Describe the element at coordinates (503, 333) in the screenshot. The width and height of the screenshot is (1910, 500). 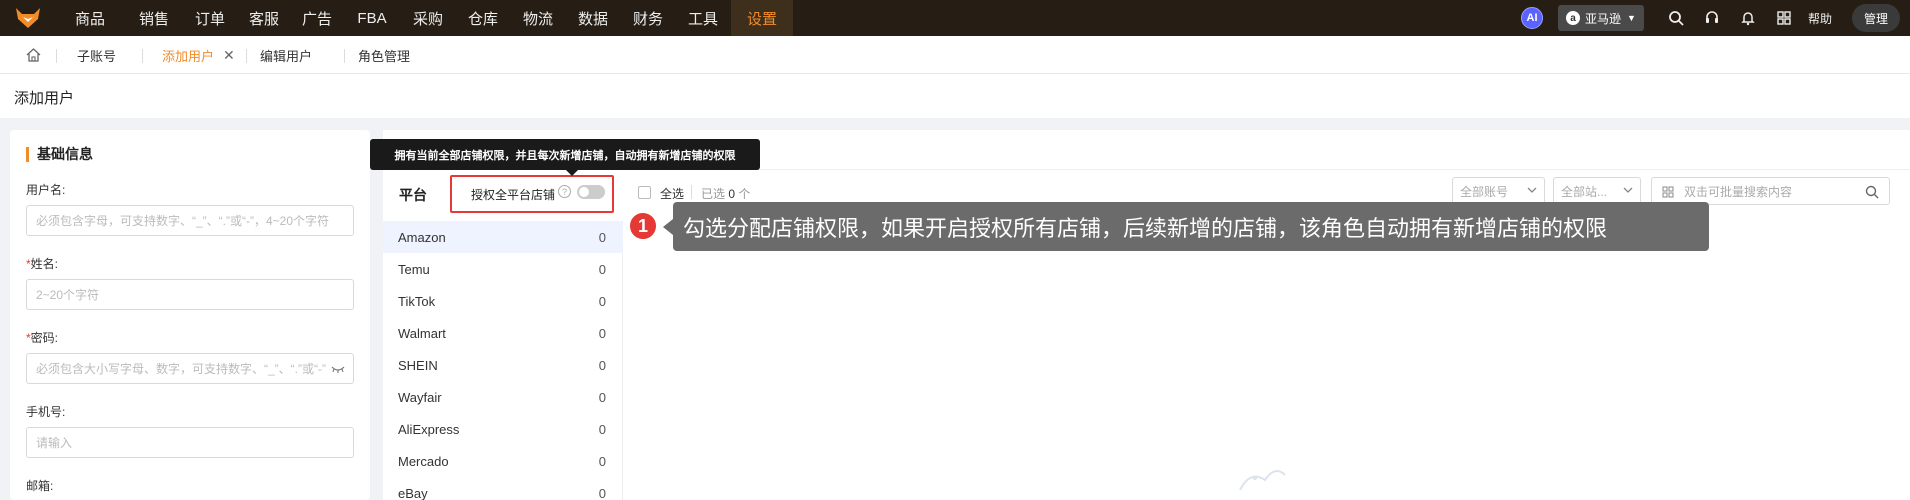
I see `platform-item-walmart: Walmart 0` at that location.